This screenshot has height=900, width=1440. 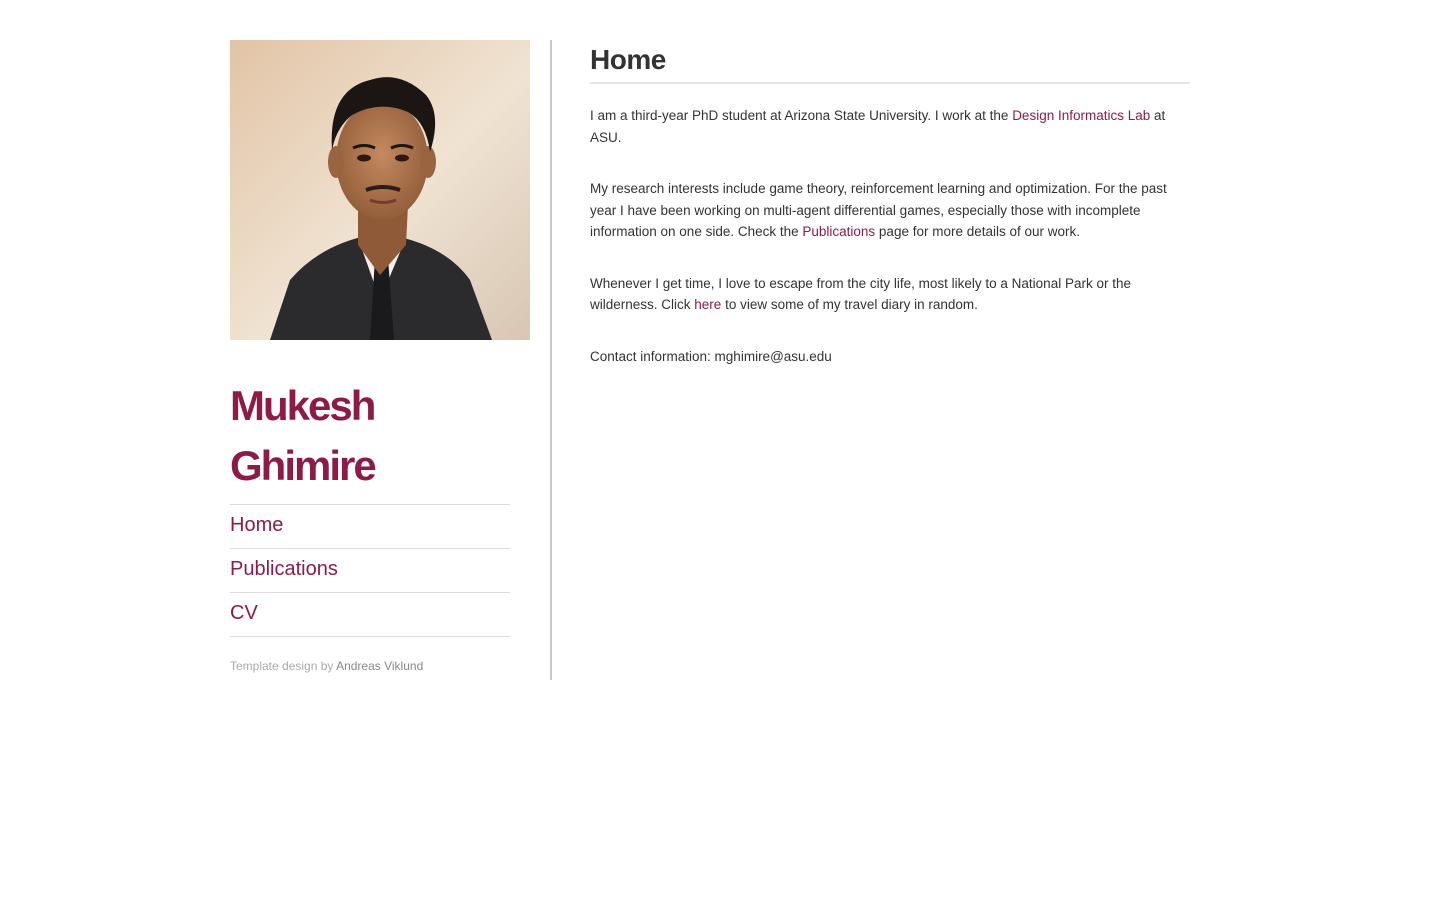 I want to click on credit-author-link: Andreas Viklund, so click(x=379, y=666).